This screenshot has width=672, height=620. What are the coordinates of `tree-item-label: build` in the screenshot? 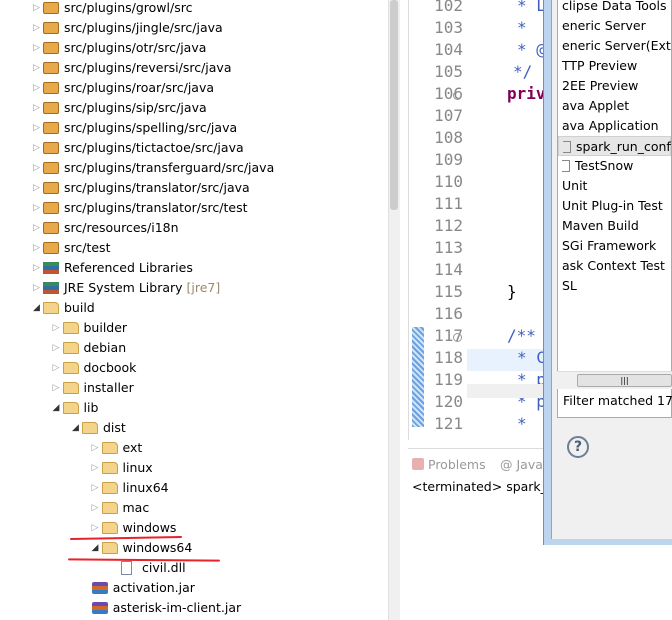 It's located at (79, 307).